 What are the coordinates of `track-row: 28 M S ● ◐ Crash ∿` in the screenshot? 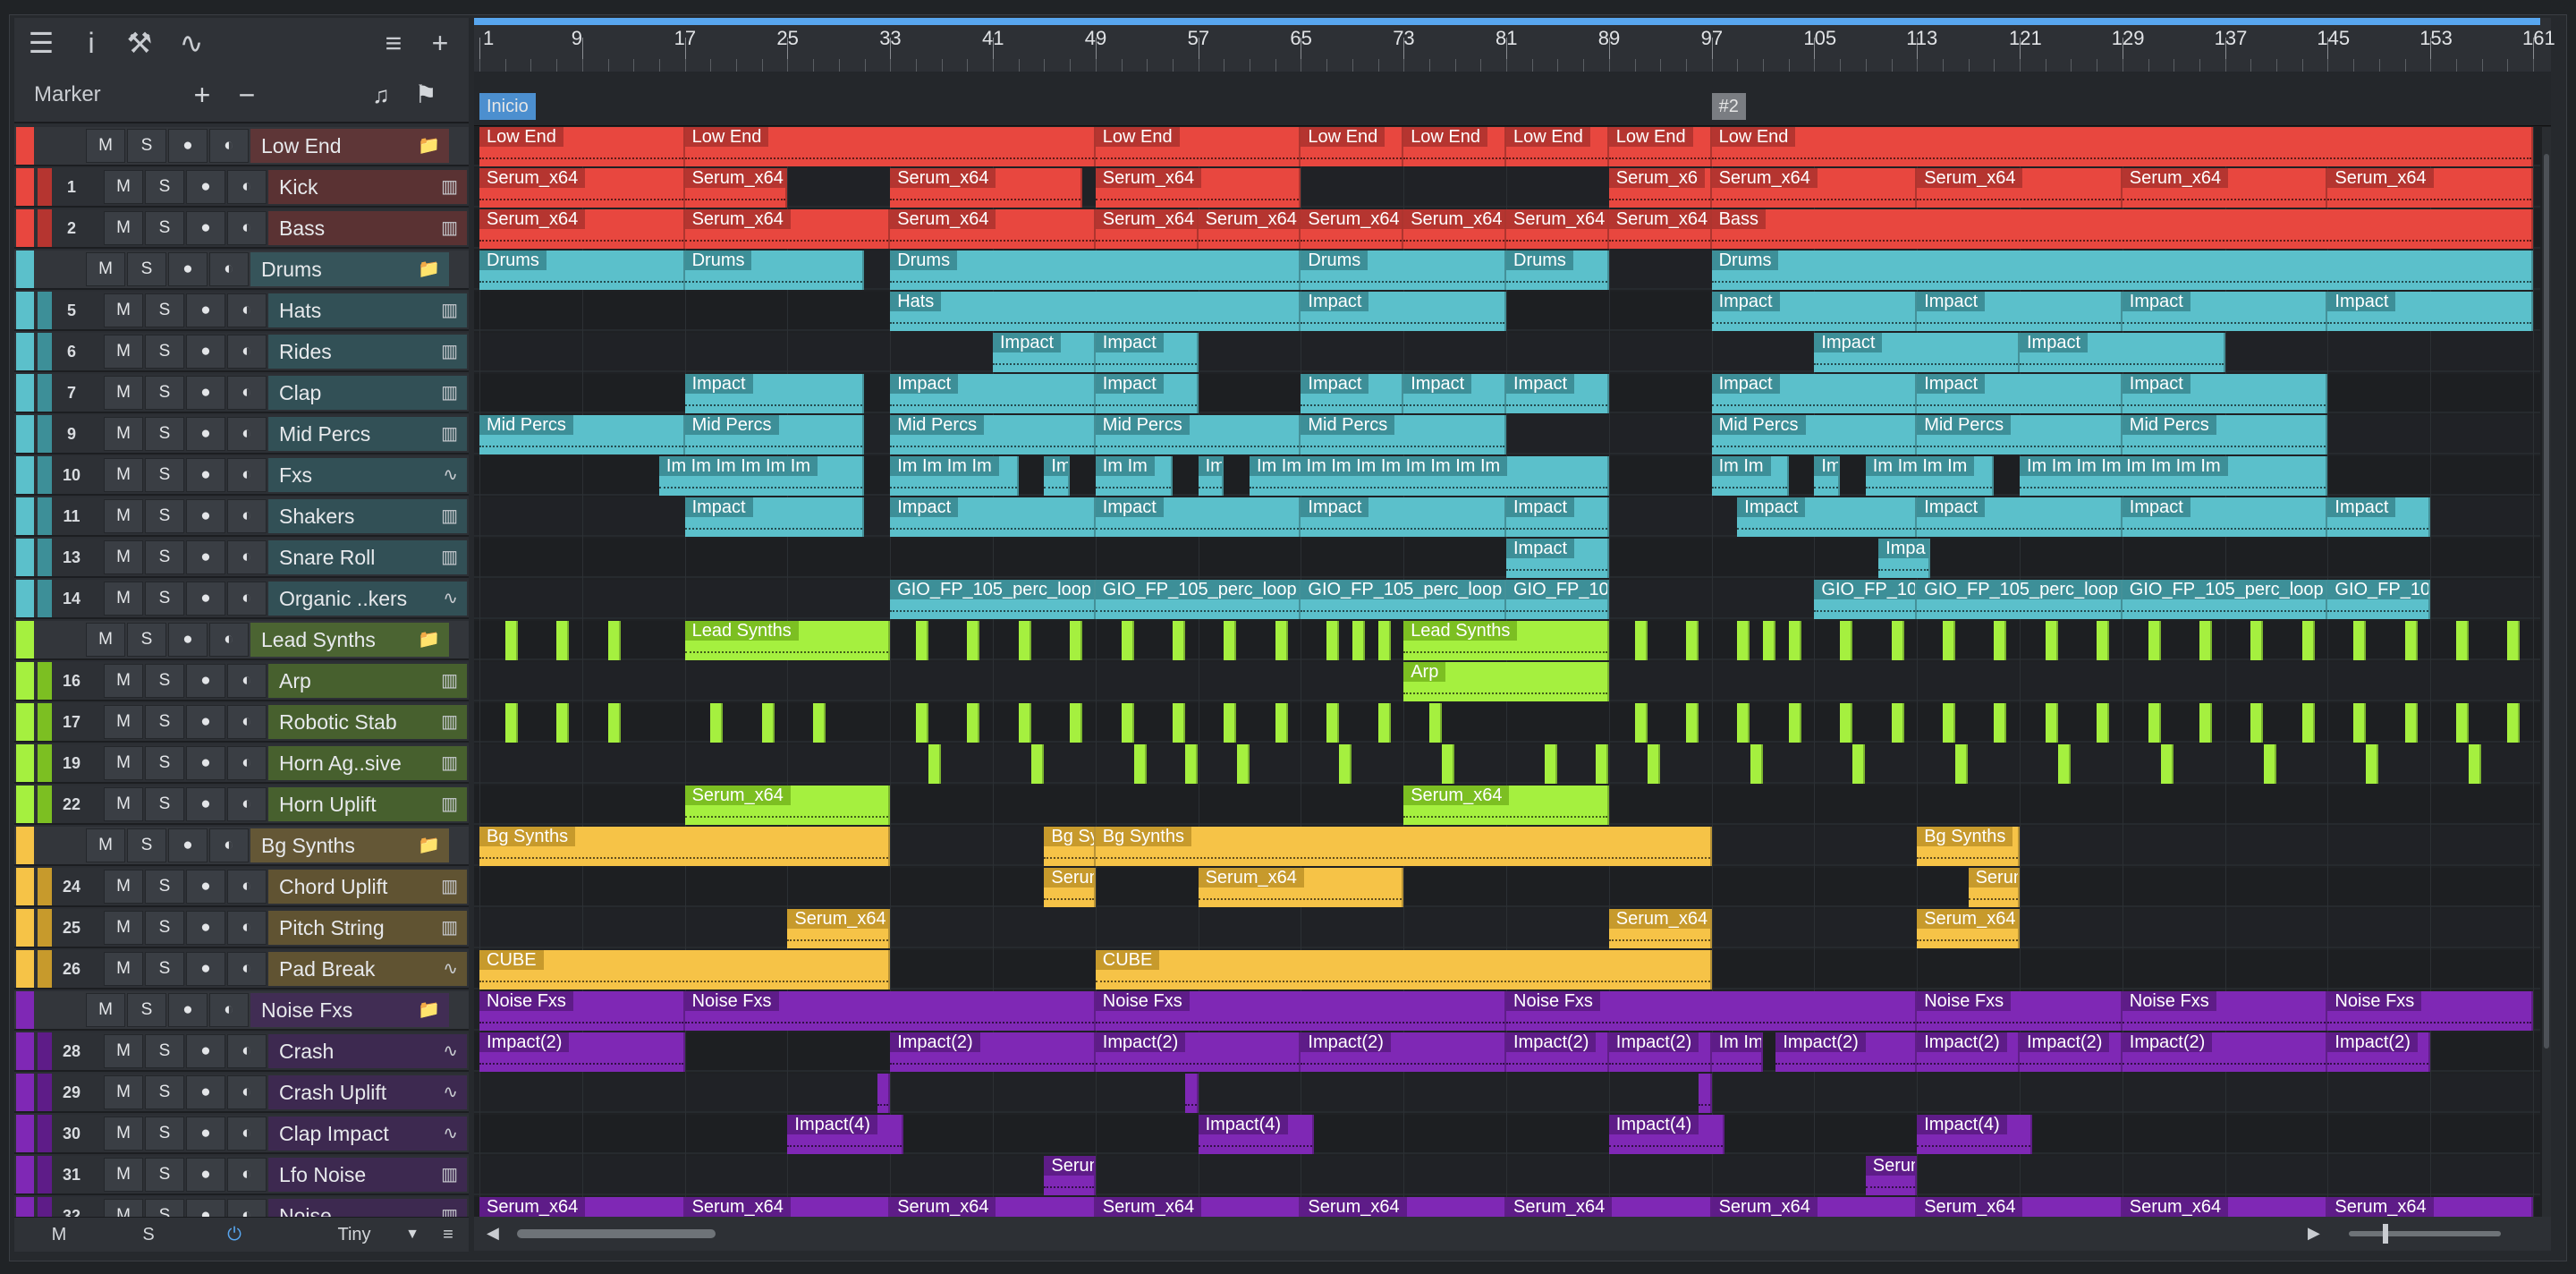 It's located at (241, 1052).